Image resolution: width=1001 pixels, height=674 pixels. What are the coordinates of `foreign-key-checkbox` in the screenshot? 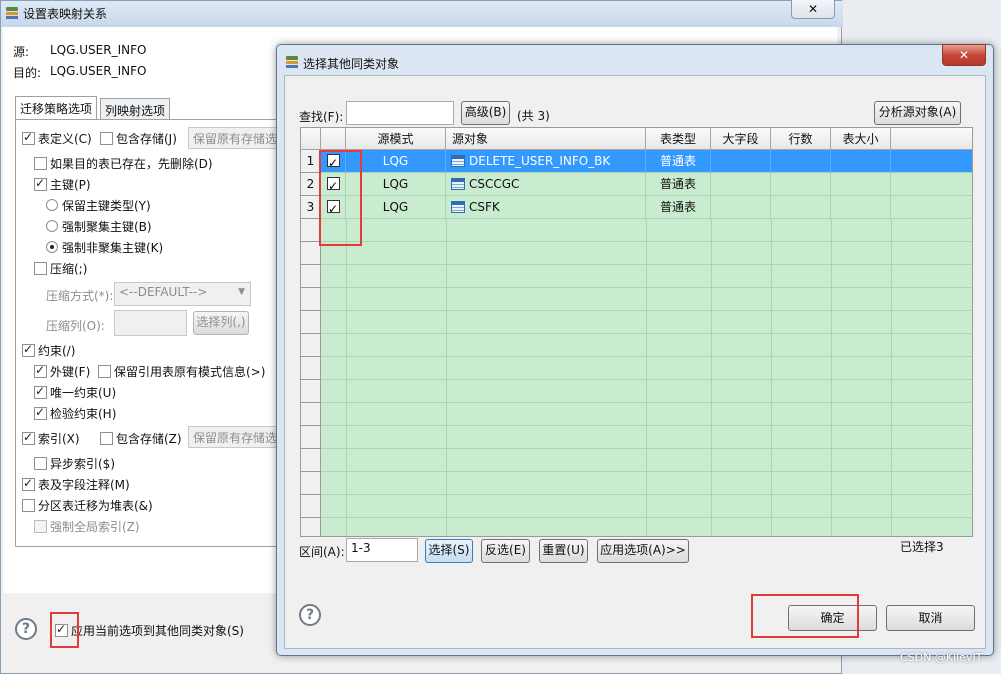 It's located at (40, 370).